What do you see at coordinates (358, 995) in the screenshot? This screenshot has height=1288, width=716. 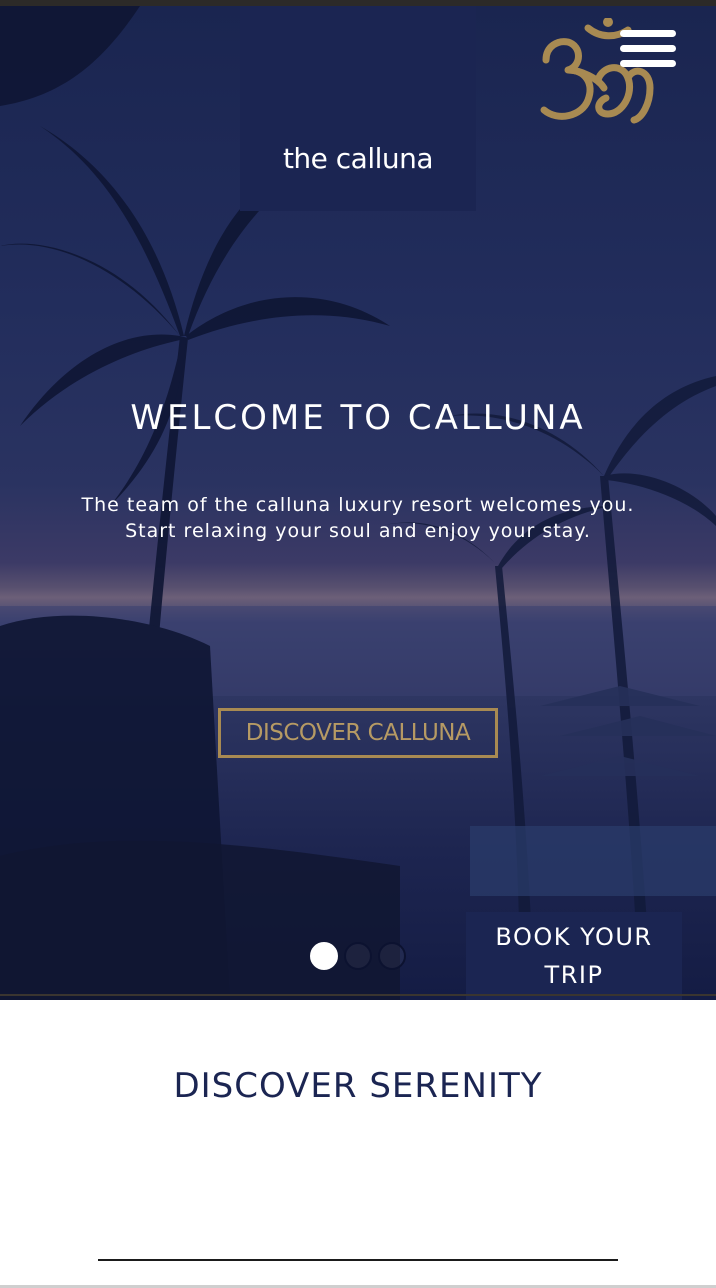 I see `hero-bottom-border` at bounding box center [358, 995].